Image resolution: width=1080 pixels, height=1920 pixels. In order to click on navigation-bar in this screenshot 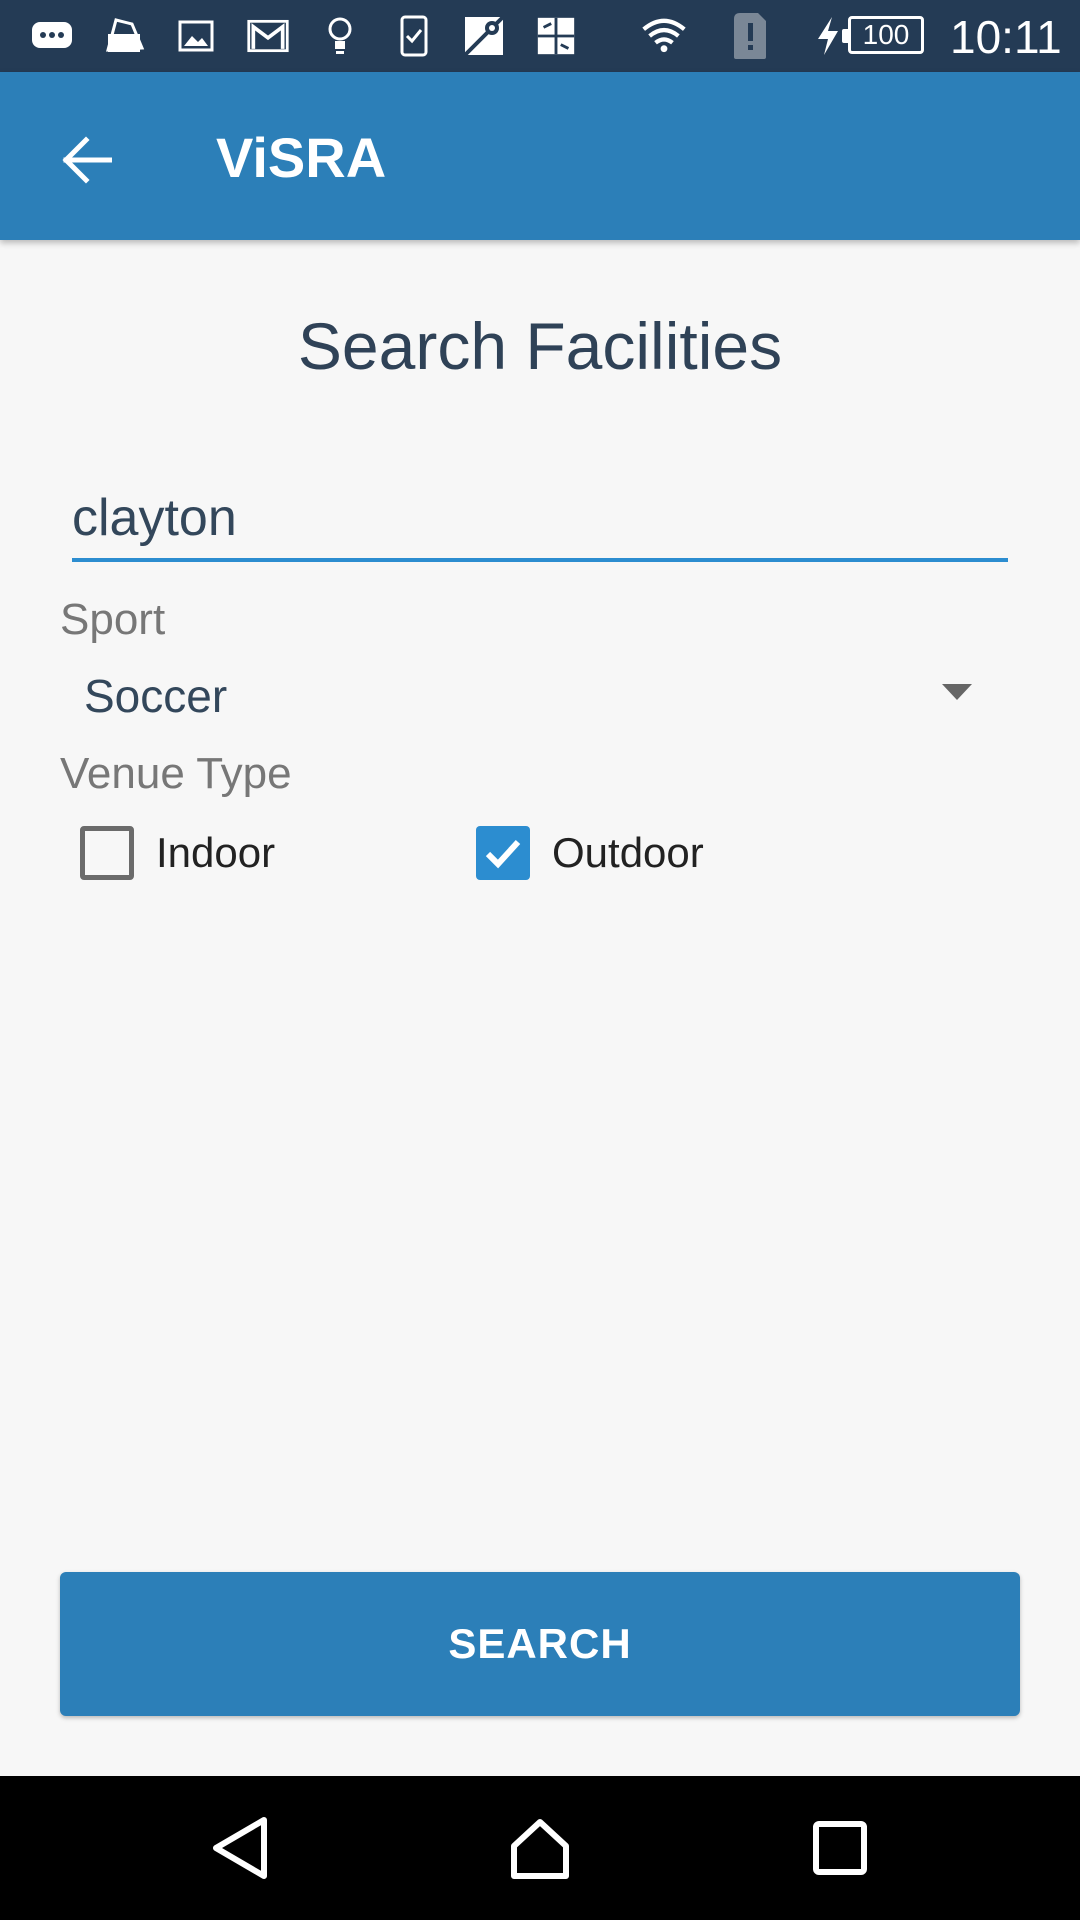, I will do `click(540, 1848)`.